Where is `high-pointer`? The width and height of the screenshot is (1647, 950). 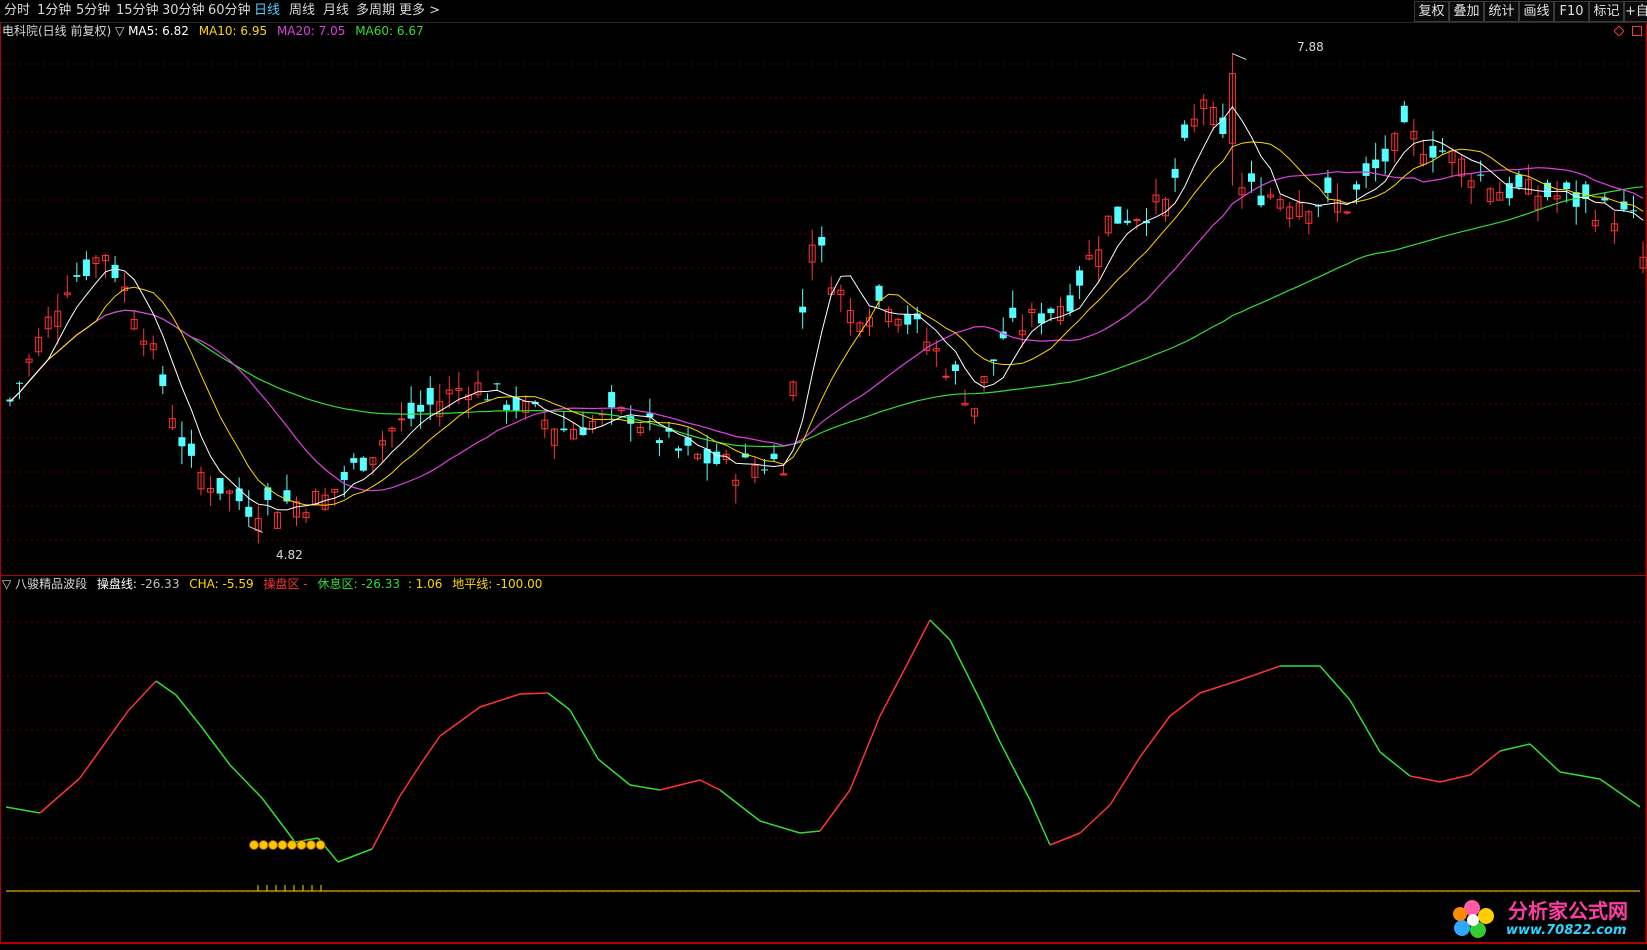
high-pointer is located at coordinates (1239, 57).